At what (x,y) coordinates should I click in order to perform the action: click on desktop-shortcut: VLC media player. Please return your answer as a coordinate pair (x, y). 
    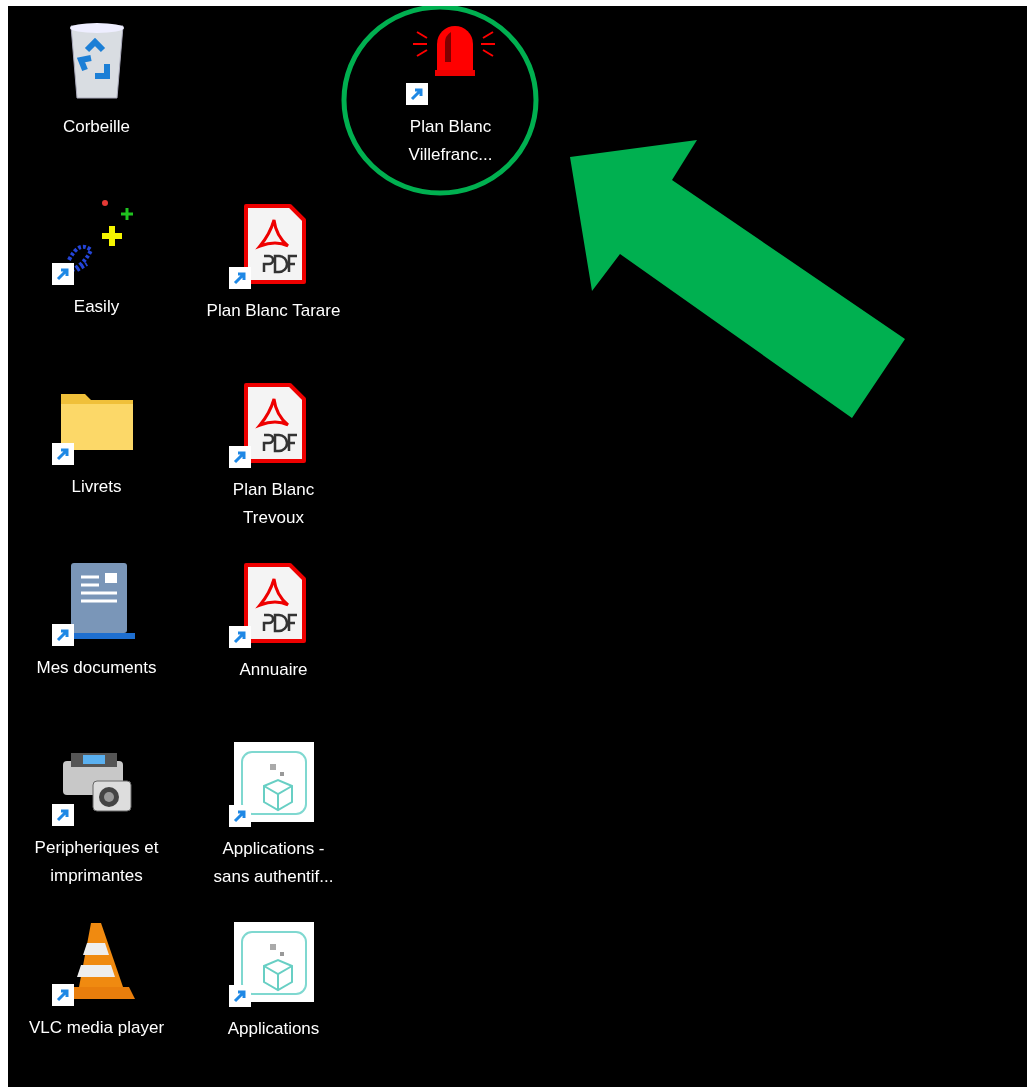
    Looking at the image, I should click on (96, 996).